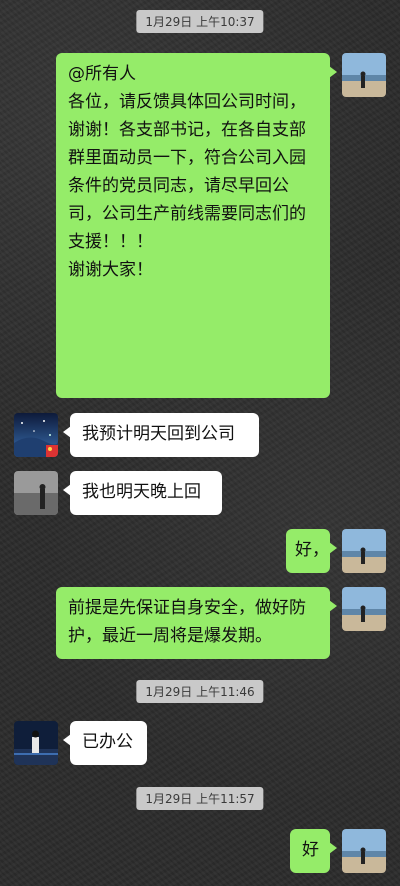 This screenshot has width=400, height=886. I want to click on message-bubble-7: 好, so click(313, 851).